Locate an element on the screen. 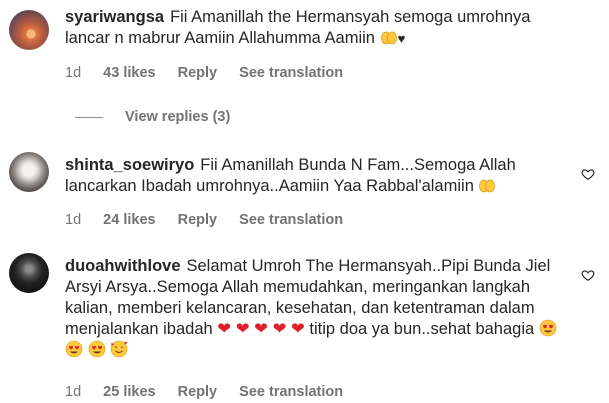 This screenshot has height=403, width=609. view-replies-button: View replies (3) is located at coordinates (152, 117).